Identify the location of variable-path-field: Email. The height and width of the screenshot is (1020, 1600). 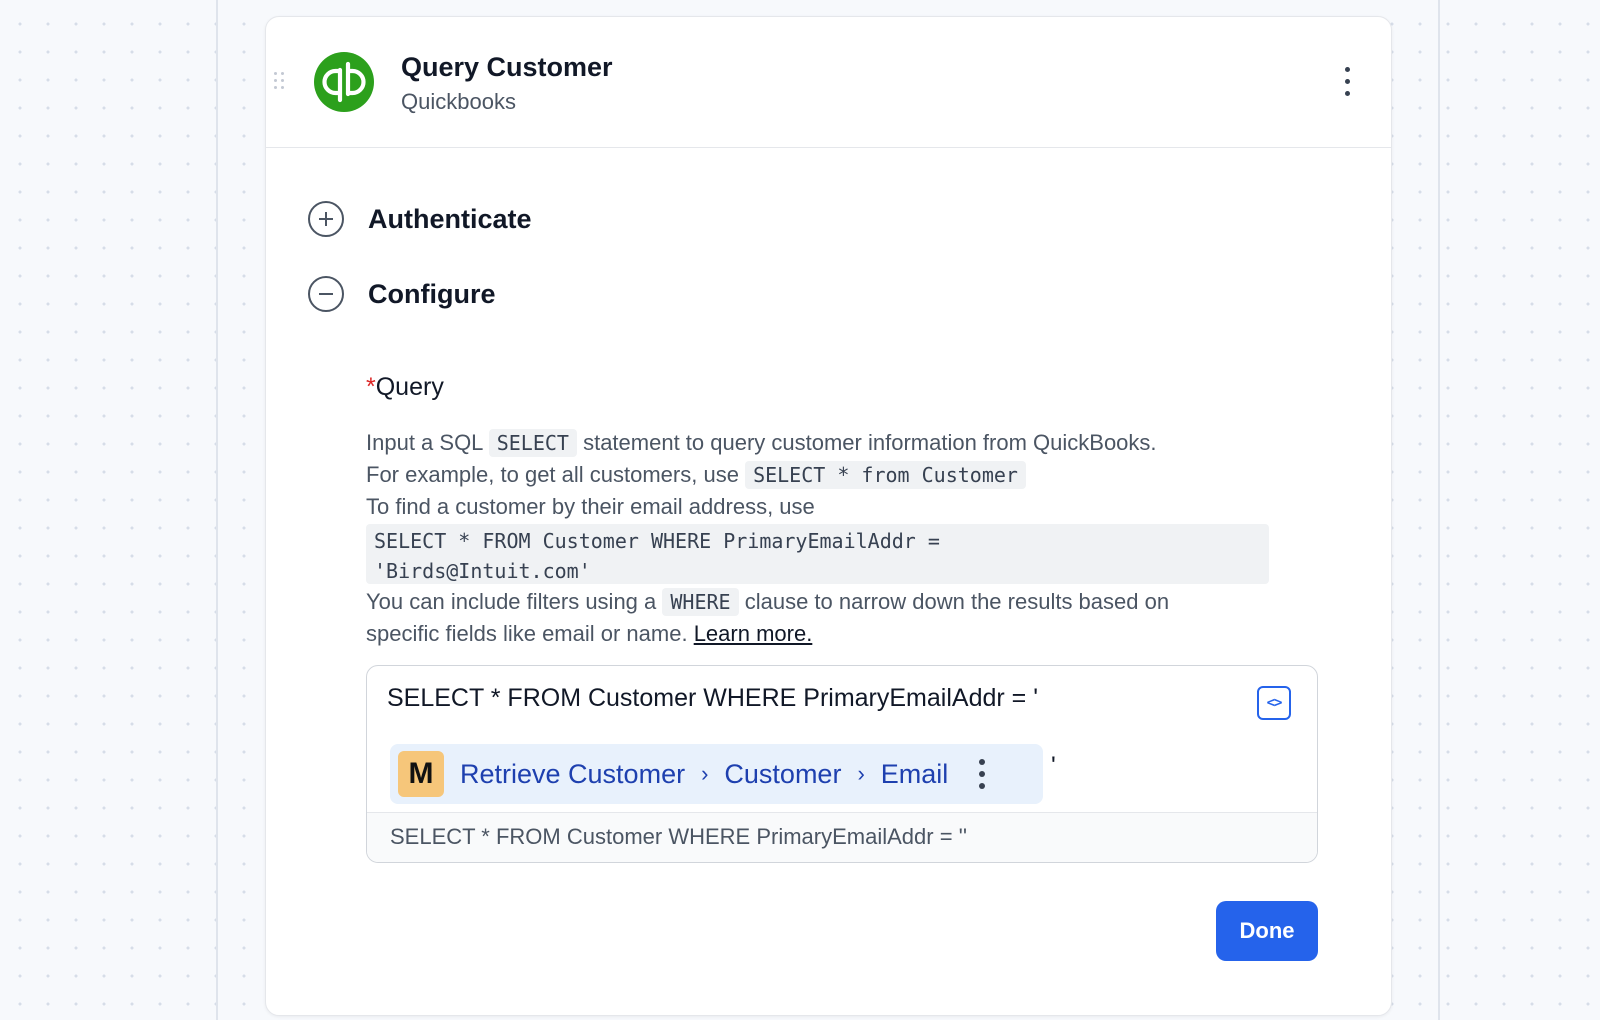
(914, 773).